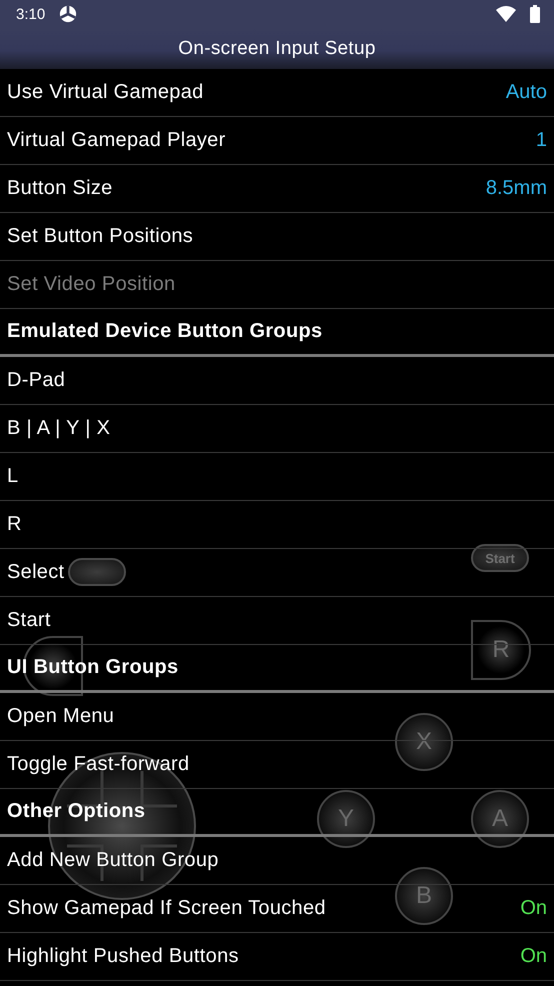 Image resolution: width=554 pixels, height=986 pixels. What do you see at coordinates (506, 14) in the screenshot?
I see `wifi-icon` at bounding box center [506, 14].